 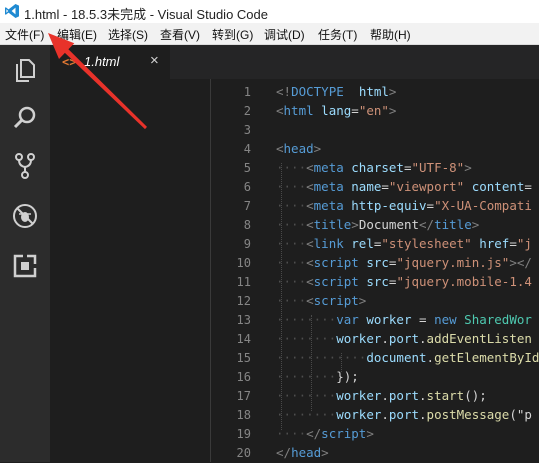 What do you see at coordinates (247, 225) in the screenshot?
I see `line-number: 8` at bounding box center [247, 225].